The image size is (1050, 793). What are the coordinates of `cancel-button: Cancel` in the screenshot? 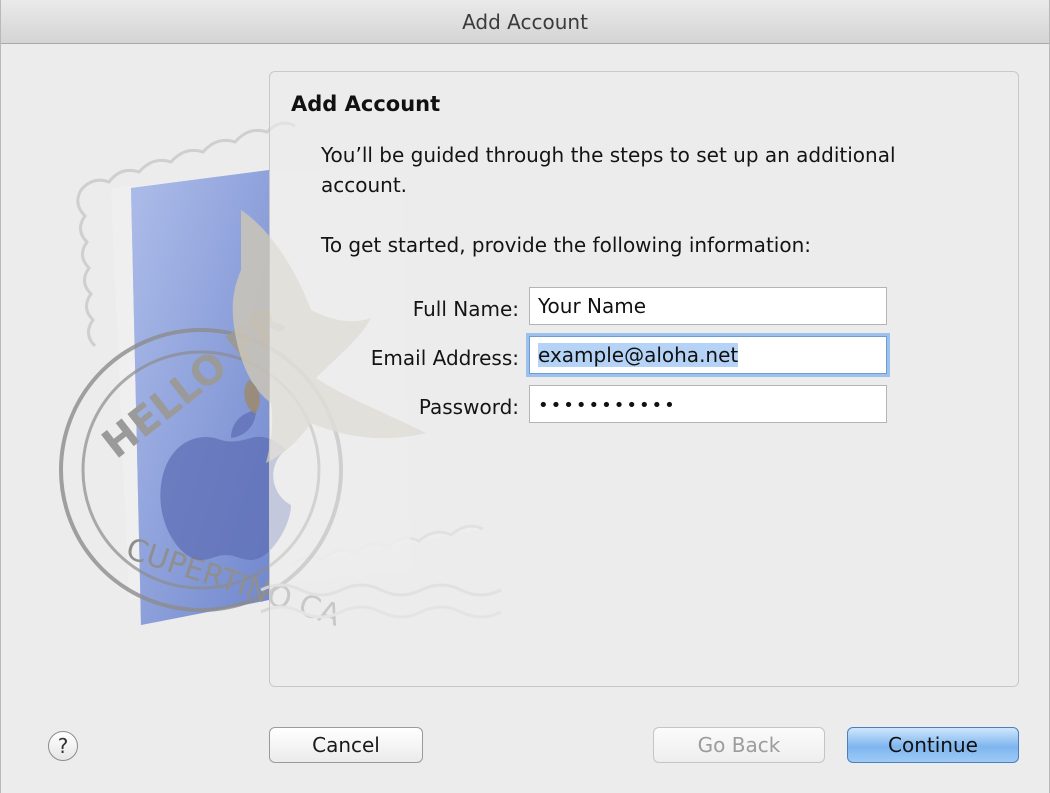 It's located at (346, 745).